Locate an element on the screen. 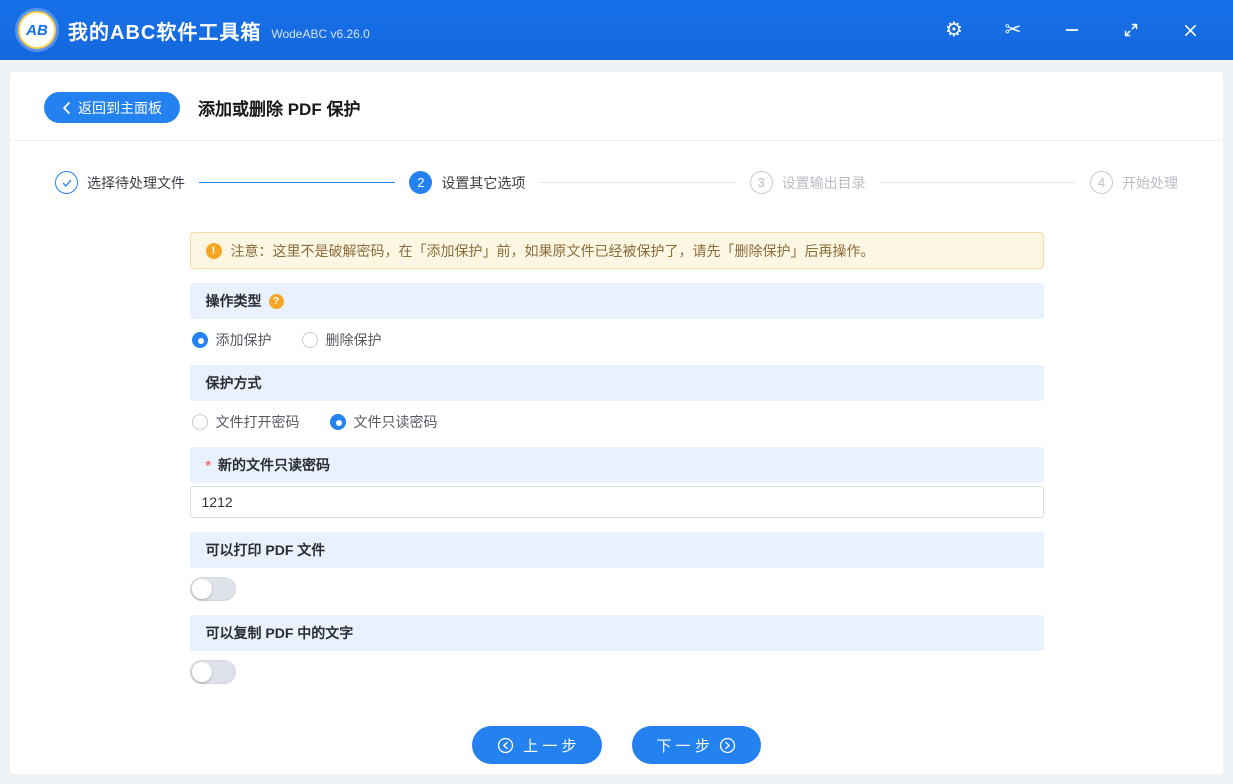 The height and width of the screenshot is (784, 1233). radio-label: 删除保护 is located at coordinates (353, 340).